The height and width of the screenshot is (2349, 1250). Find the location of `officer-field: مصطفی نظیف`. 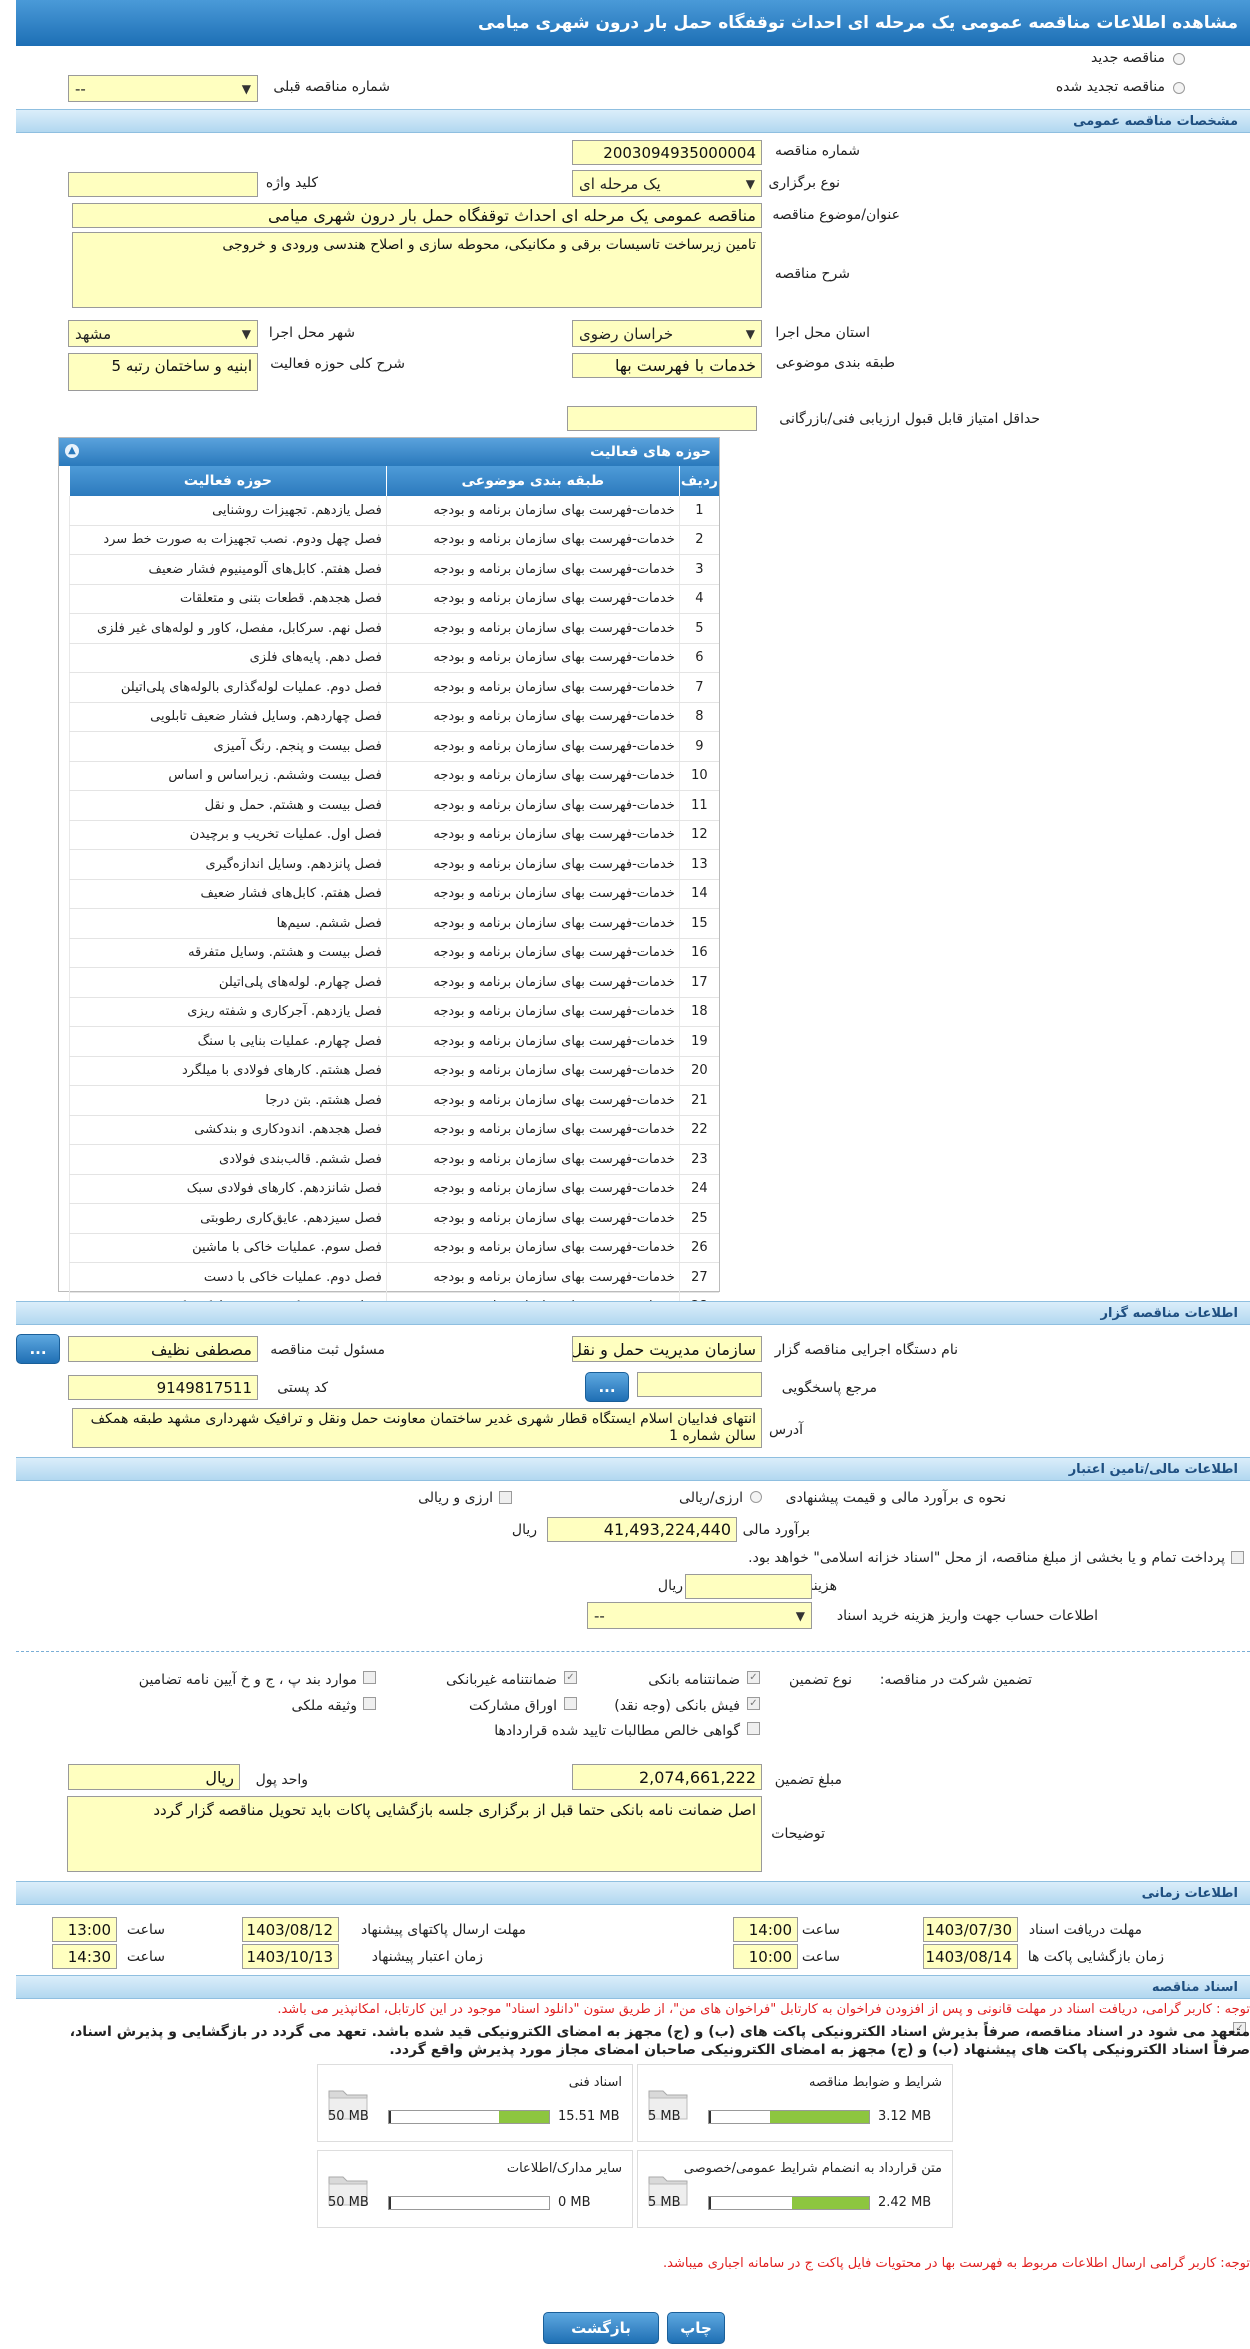

officer-field: مصطفی نظیف is located at coordinates (163, 1349).